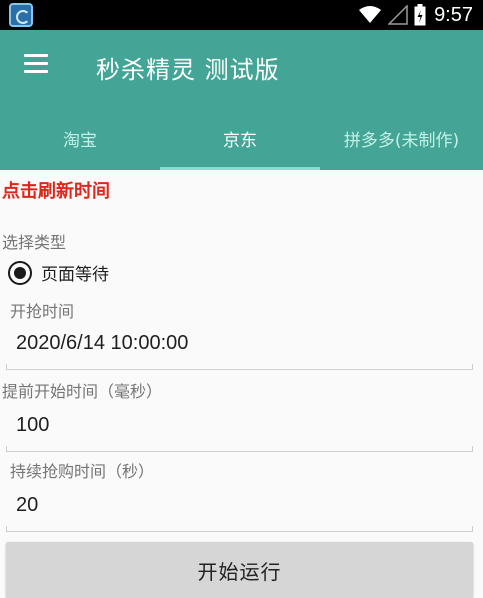 Image resolution: width=483 pixels, height=598 pixels. What do you see at coordinates (420, 15) in the screenshot?
I see `battery-icon` at bounding box center [420, 15].